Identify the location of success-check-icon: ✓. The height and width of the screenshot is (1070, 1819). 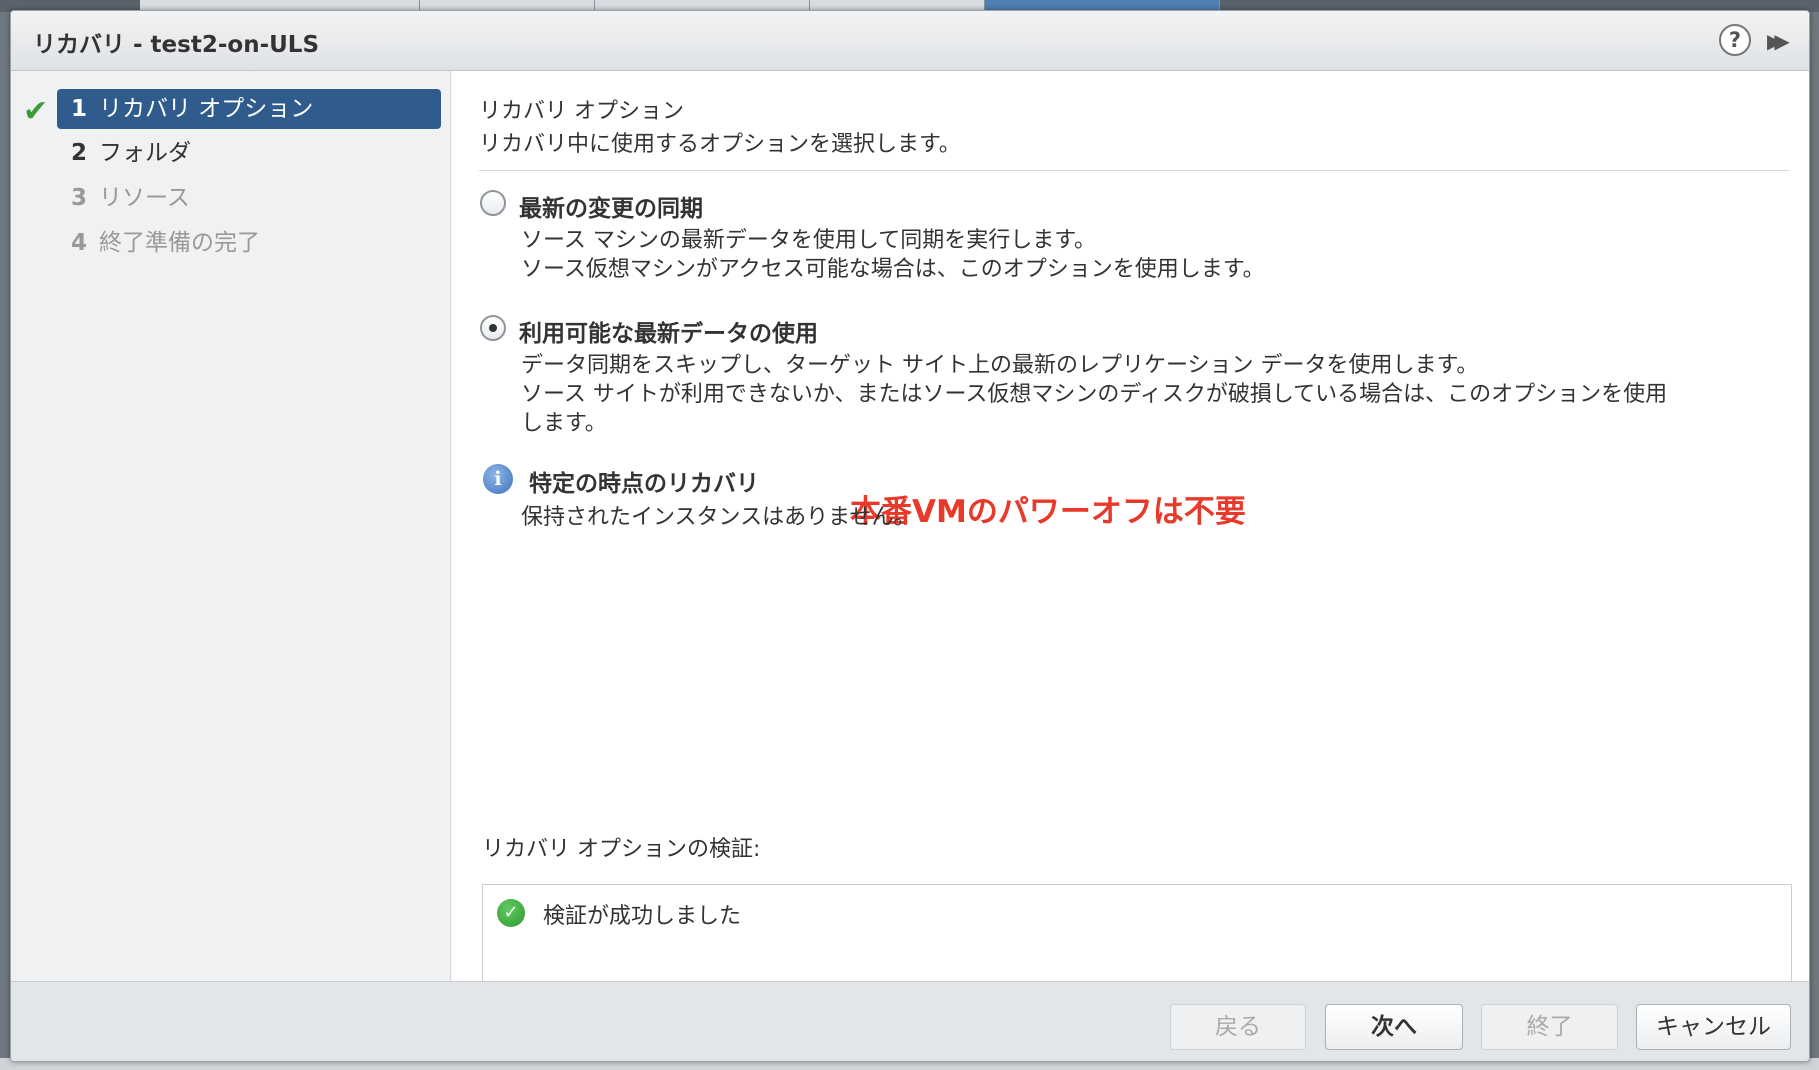
(511, 913).